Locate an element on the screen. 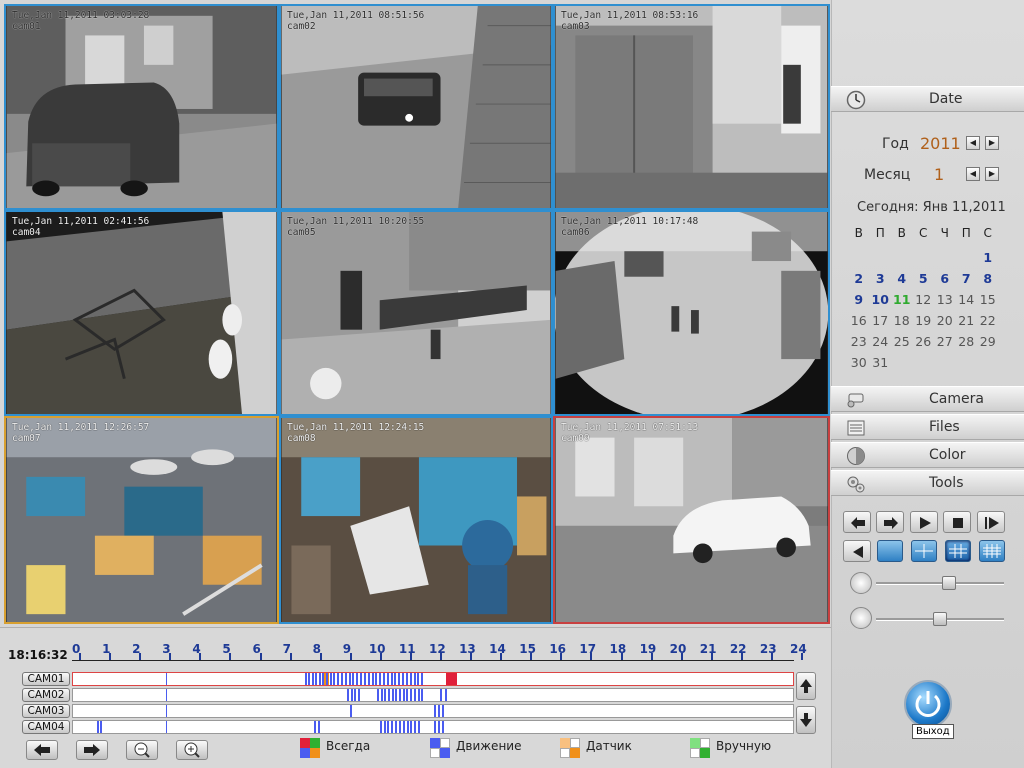 This screenshot has width=1024, height=768. year-prev-button: ◀ is located at coordinates (973, 143).